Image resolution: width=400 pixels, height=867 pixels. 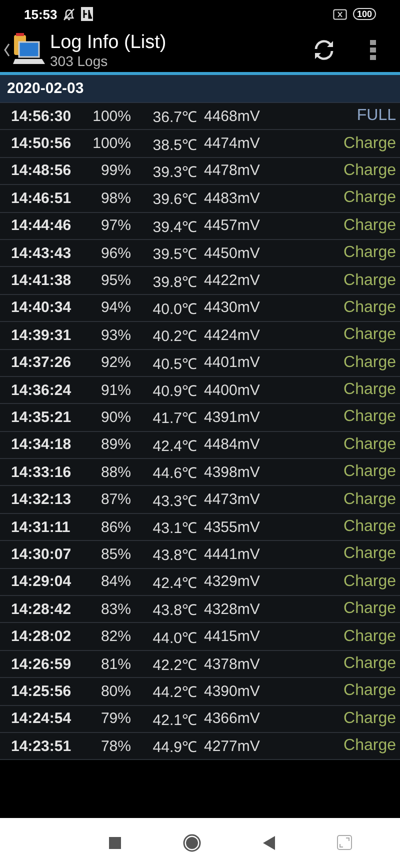 I want to click on log-voltage: 4378mV, so click(x=232, y=664).